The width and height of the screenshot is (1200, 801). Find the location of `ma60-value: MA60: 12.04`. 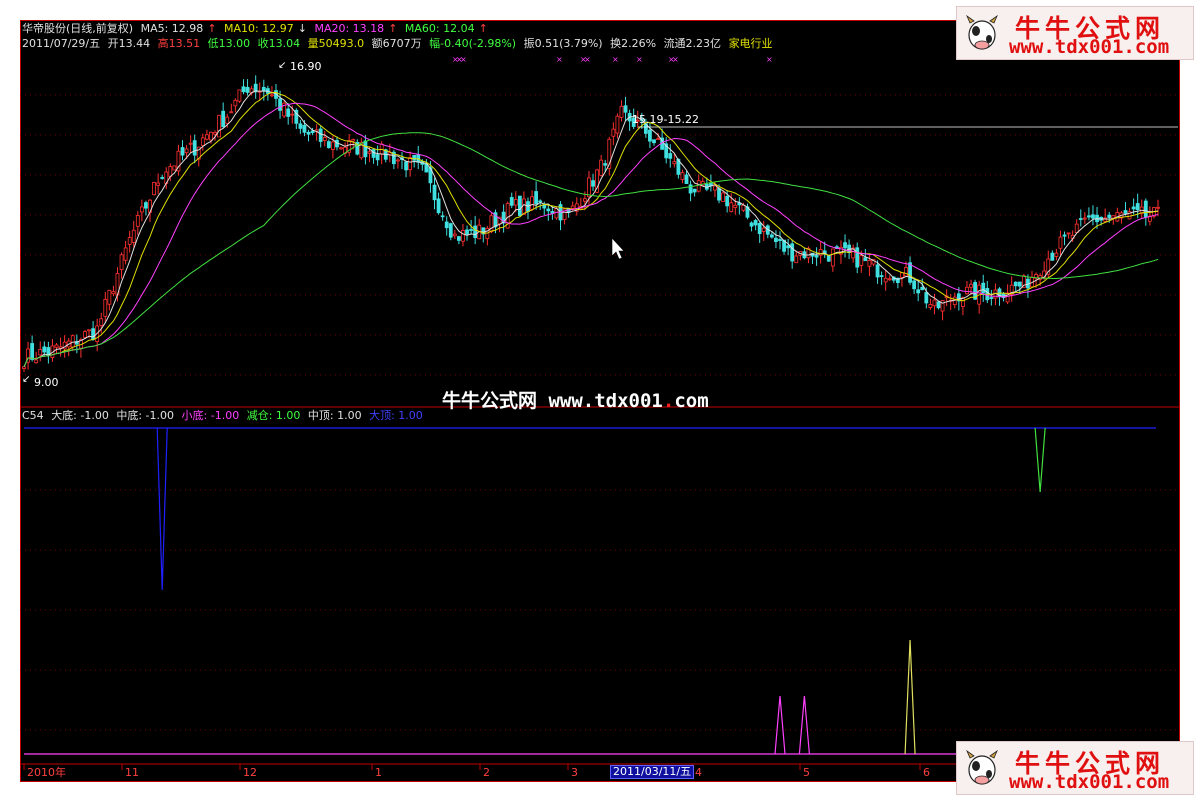

ma60-value: MA60: 12.04 is located at coordinates (439, 28).